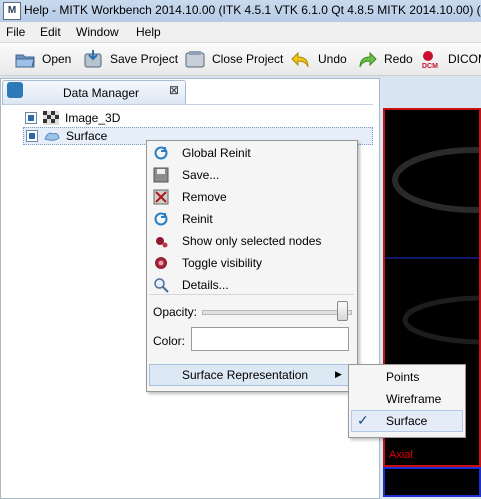 The image size is (481, 499). I want to click on show-selected-icon, so click(161, 241).